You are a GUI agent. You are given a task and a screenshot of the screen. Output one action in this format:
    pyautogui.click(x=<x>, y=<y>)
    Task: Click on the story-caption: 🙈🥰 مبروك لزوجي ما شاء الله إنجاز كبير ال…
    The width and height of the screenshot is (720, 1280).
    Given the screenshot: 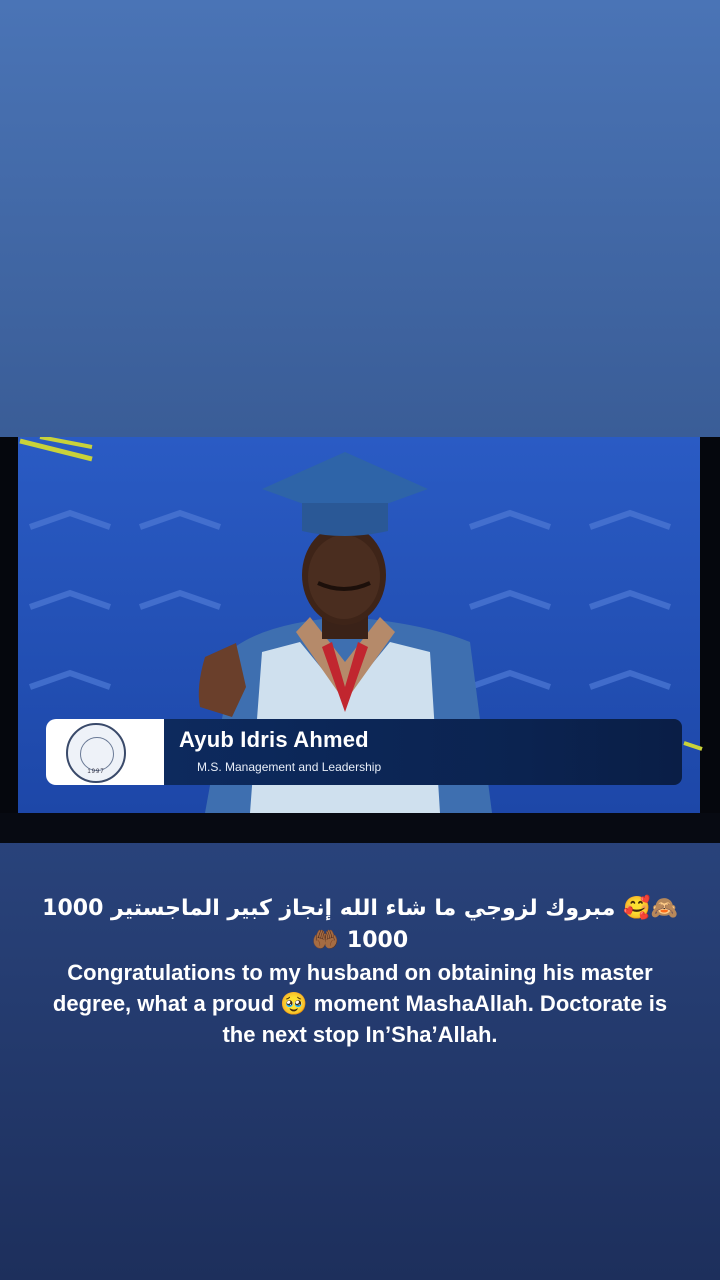 What is the action you would take?
    pyautogui.click(x=360, y=971)
    